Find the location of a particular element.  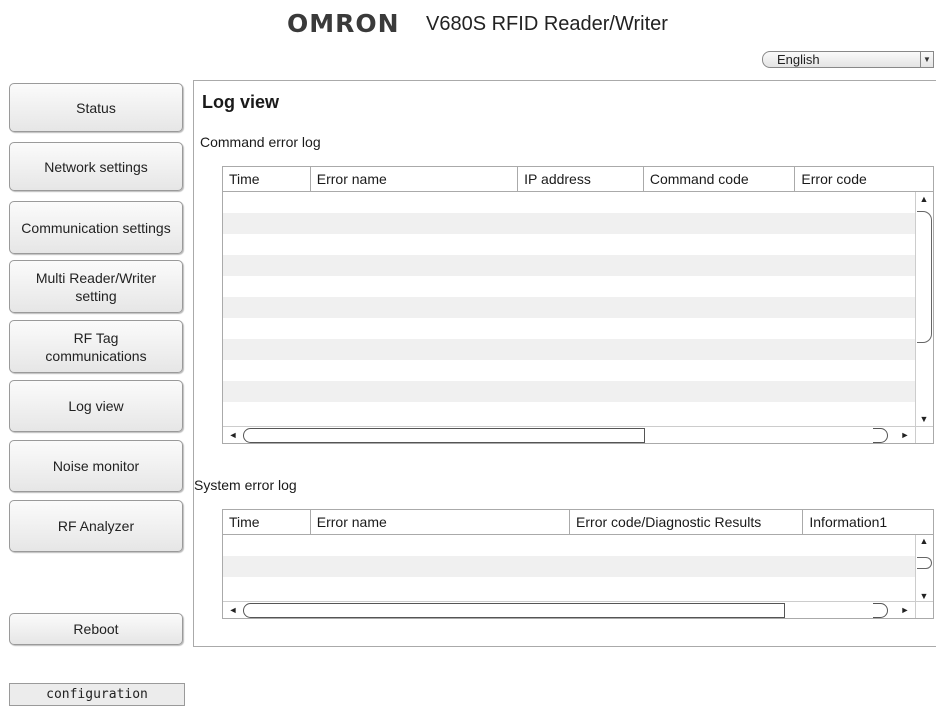

nav-status-button: Status is located at coordinates (96, 107).